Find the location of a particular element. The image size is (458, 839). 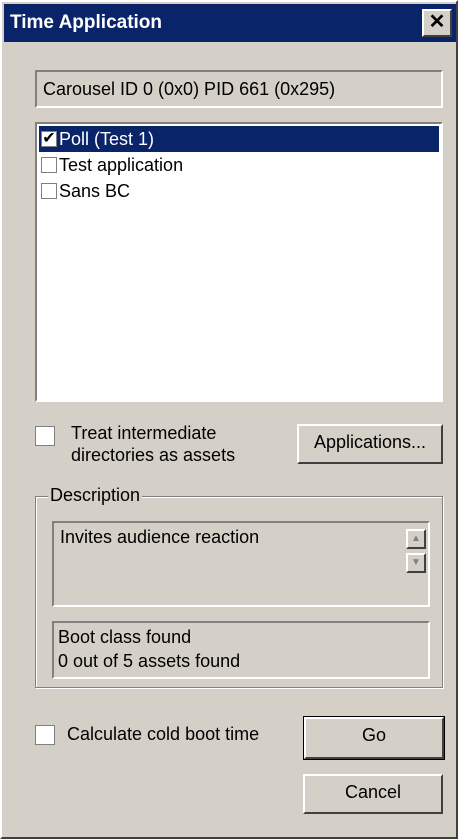

checkbox-poll-test-1: ✔ is located at coordinates (49, 139).